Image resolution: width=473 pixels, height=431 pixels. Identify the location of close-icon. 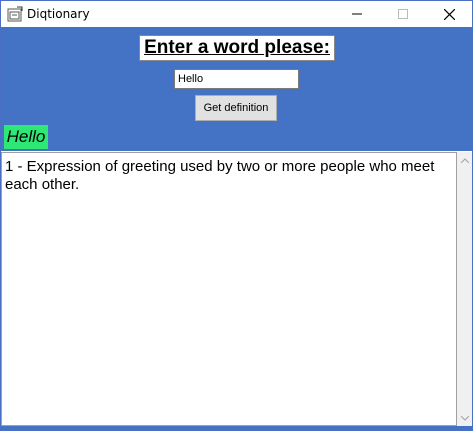
(449, 14).